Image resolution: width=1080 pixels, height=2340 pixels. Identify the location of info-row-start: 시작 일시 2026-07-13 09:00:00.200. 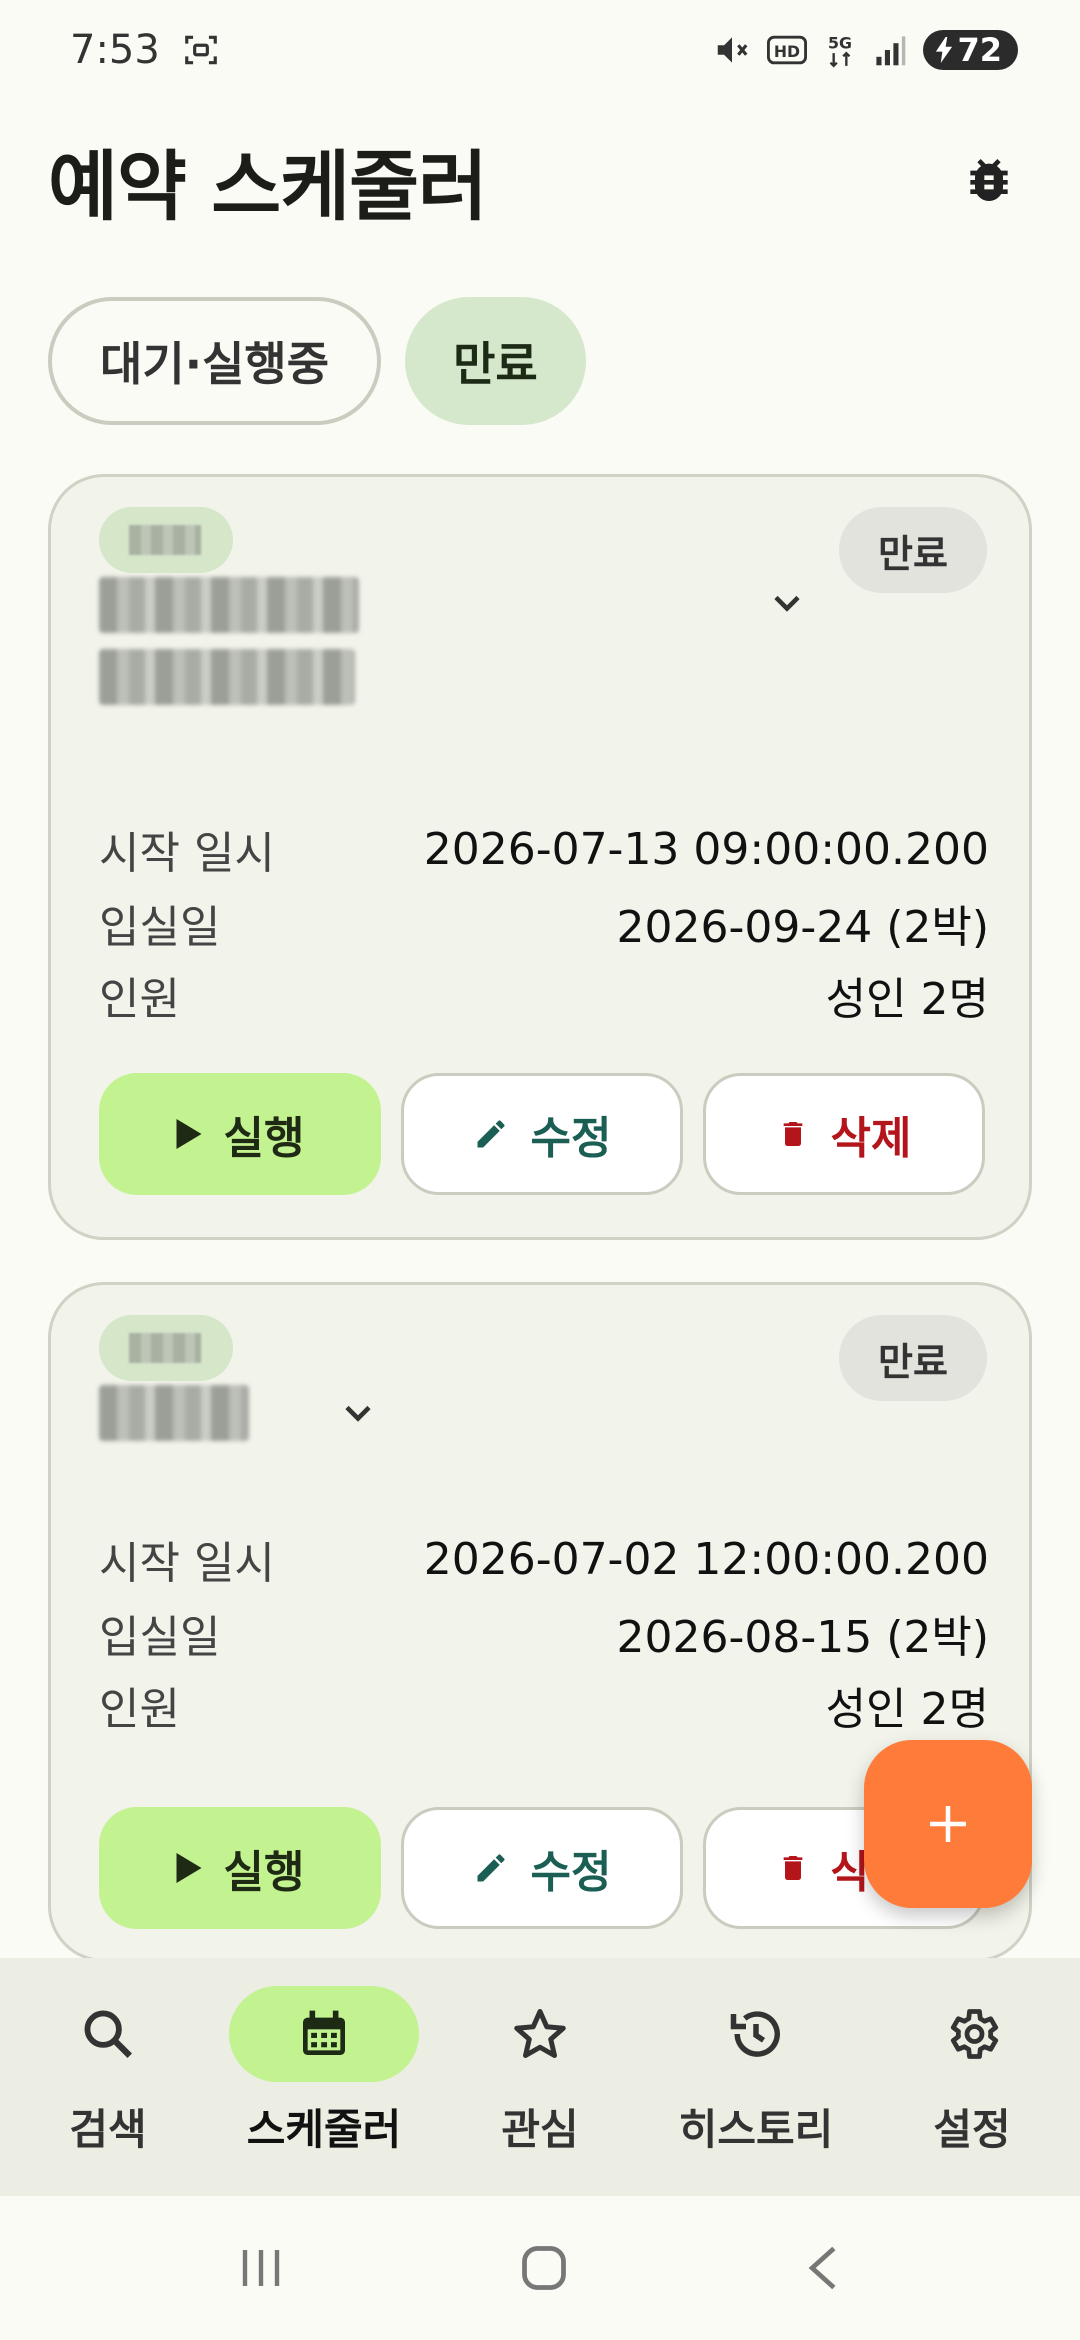
(544, 849).